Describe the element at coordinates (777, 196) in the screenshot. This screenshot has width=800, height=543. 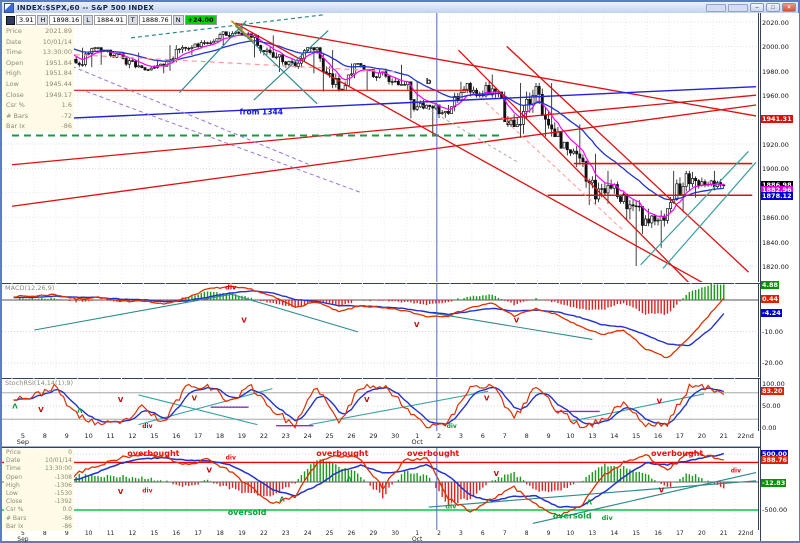
I see `axis-value-tag: 1878.12` at that location.